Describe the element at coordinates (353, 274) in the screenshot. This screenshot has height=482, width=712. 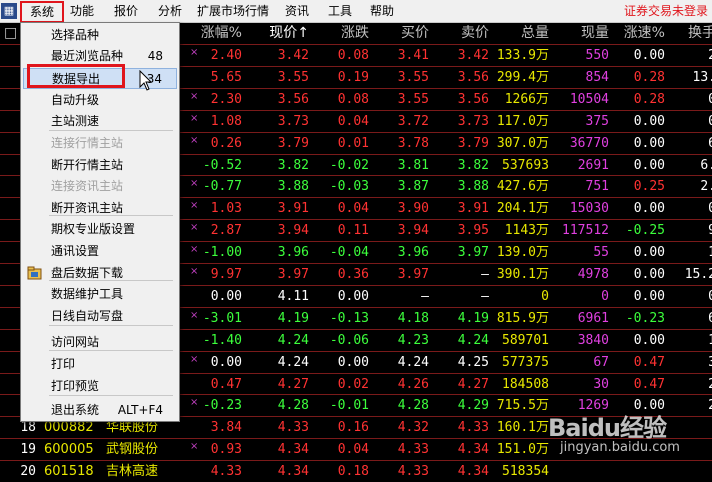
I see `change-cell: 0.36` at that location.